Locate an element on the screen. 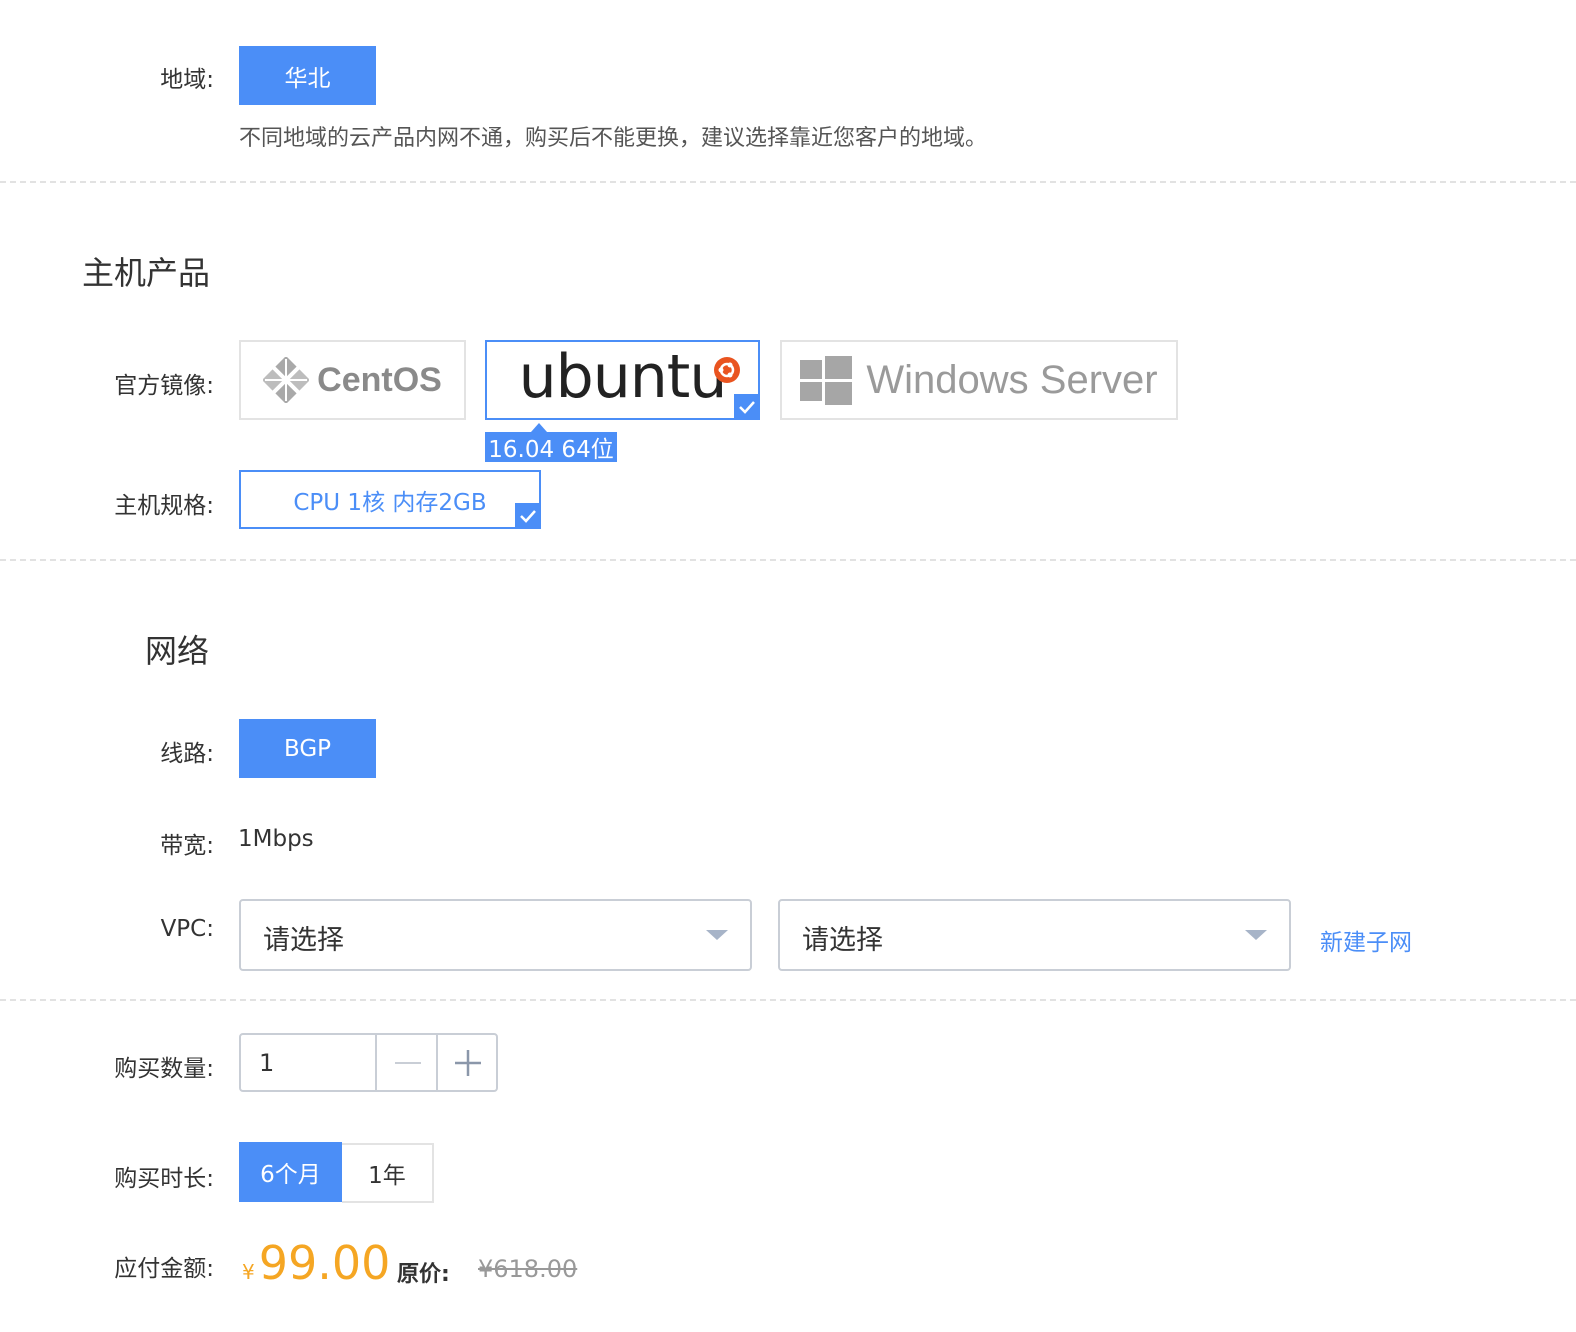  quantity-increment-button is located at coordinates (467, 1062).